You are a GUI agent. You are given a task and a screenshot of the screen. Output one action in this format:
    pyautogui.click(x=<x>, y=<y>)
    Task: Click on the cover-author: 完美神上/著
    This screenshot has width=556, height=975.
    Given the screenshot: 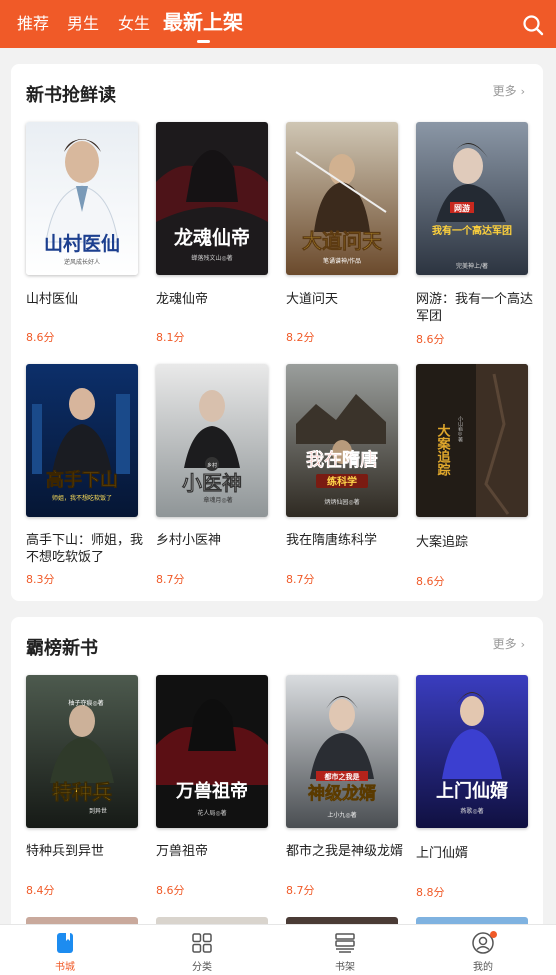 What is the action you would take?
    pyautogui.click(x=472, y=266)
    